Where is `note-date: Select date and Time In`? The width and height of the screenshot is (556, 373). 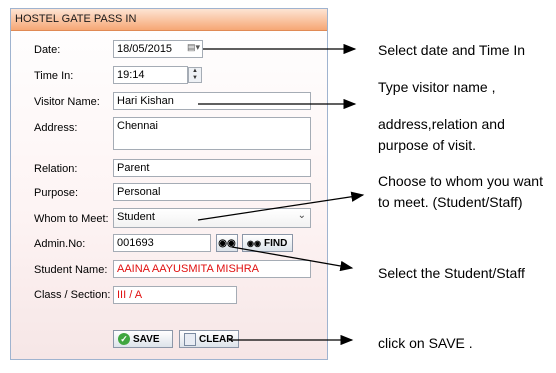 note-date: Select date and Time In is located at coordinates (452, 50).